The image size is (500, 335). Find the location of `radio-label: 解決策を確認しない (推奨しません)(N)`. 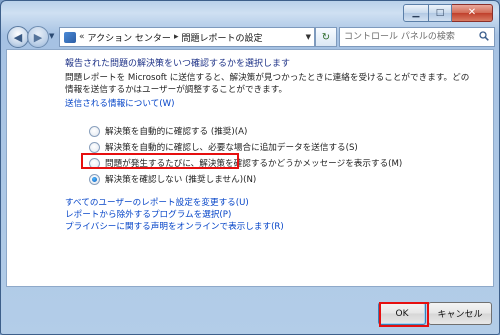

radio-label: 解決策を確認しない (推奨しません)(N) is located at coordinates (181, 180).